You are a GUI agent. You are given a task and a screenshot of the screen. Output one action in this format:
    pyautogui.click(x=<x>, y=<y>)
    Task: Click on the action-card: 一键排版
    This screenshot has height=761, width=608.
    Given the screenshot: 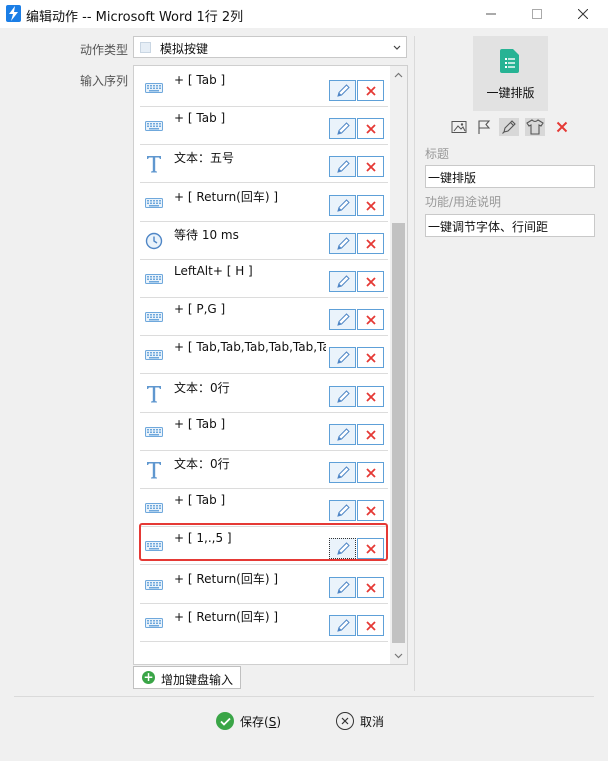 What is the action you would take?
    pyautogui.click(x=510, y=73)
    